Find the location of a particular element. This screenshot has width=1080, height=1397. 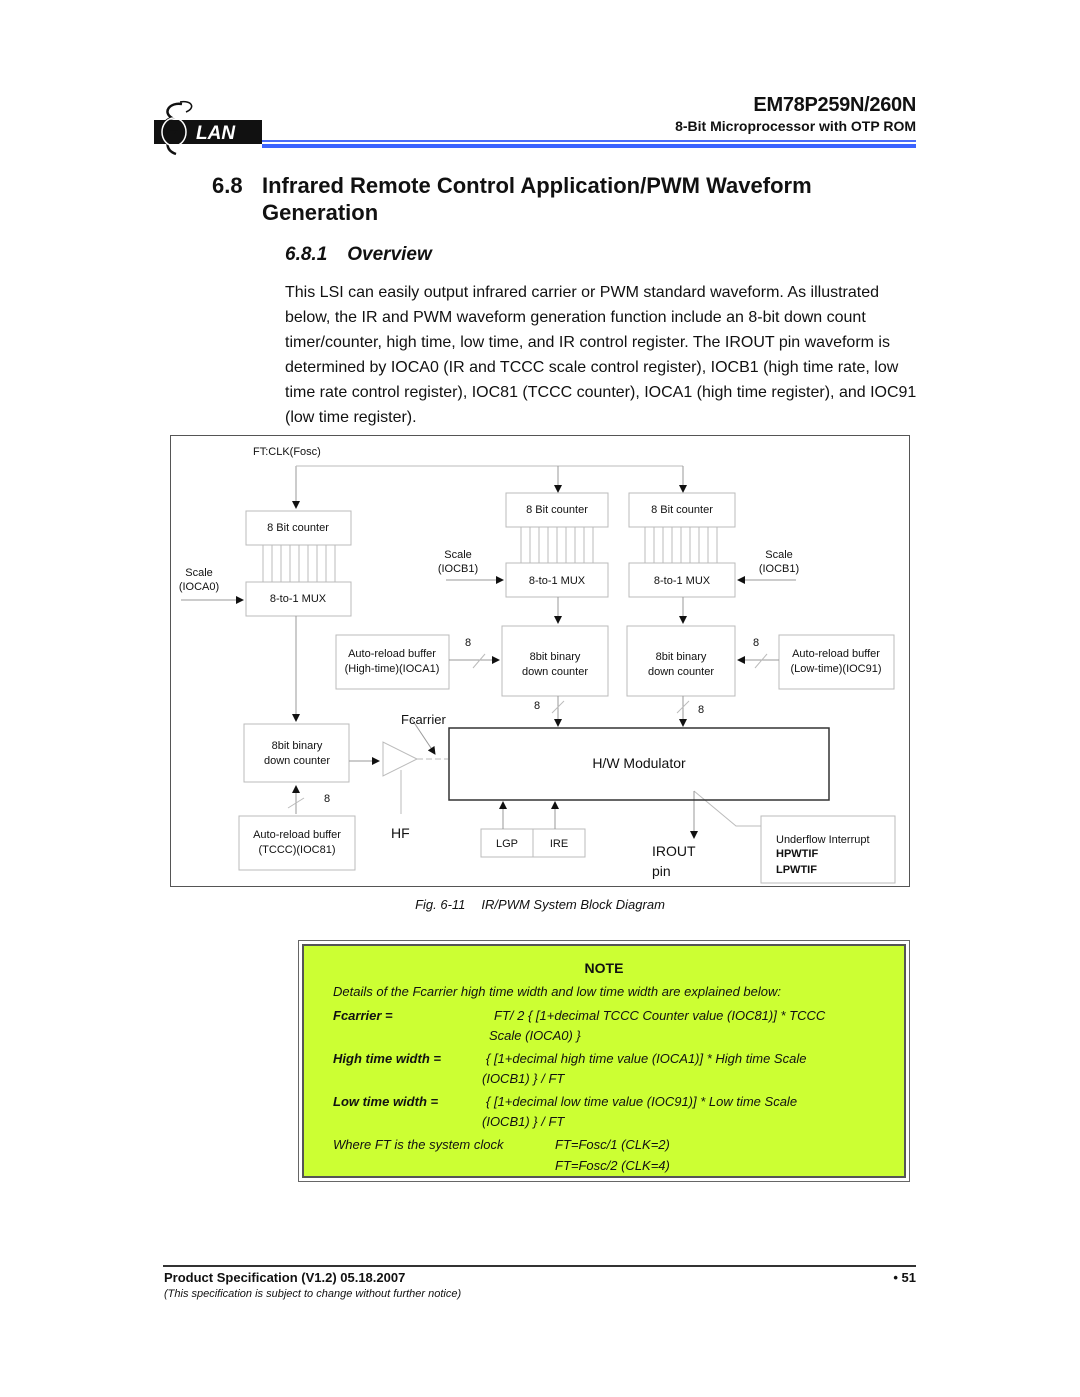

product-name: EM78P259N/260N is located at coordinates (834, 105).